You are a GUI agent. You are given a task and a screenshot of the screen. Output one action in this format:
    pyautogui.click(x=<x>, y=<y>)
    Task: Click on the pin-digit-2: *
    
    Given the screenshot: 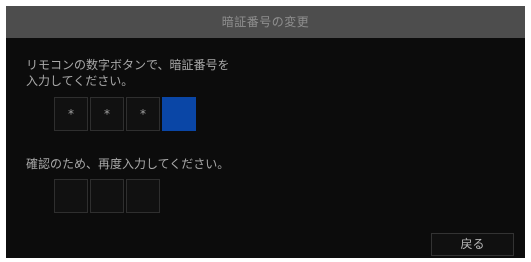 What is the action you would take?
    pyautogui.click(x=107, y=114)
    